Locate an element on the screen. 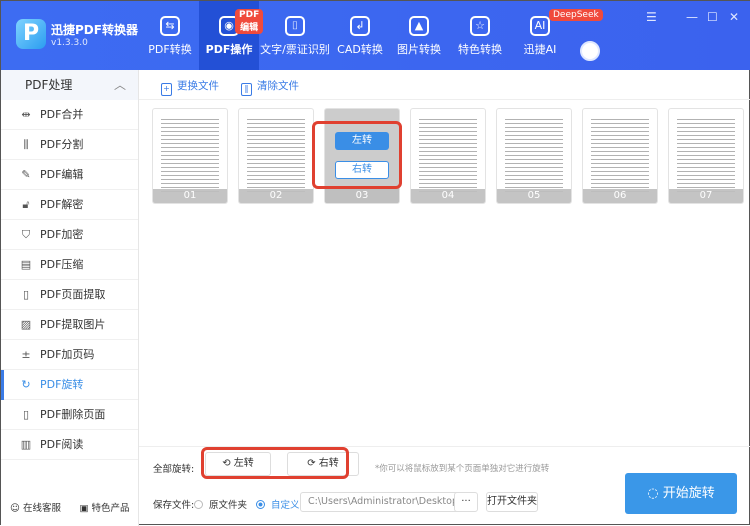 This screenshot has height=526, width=750. page-thumbnail: 07 is located at coordinates (706, 156).